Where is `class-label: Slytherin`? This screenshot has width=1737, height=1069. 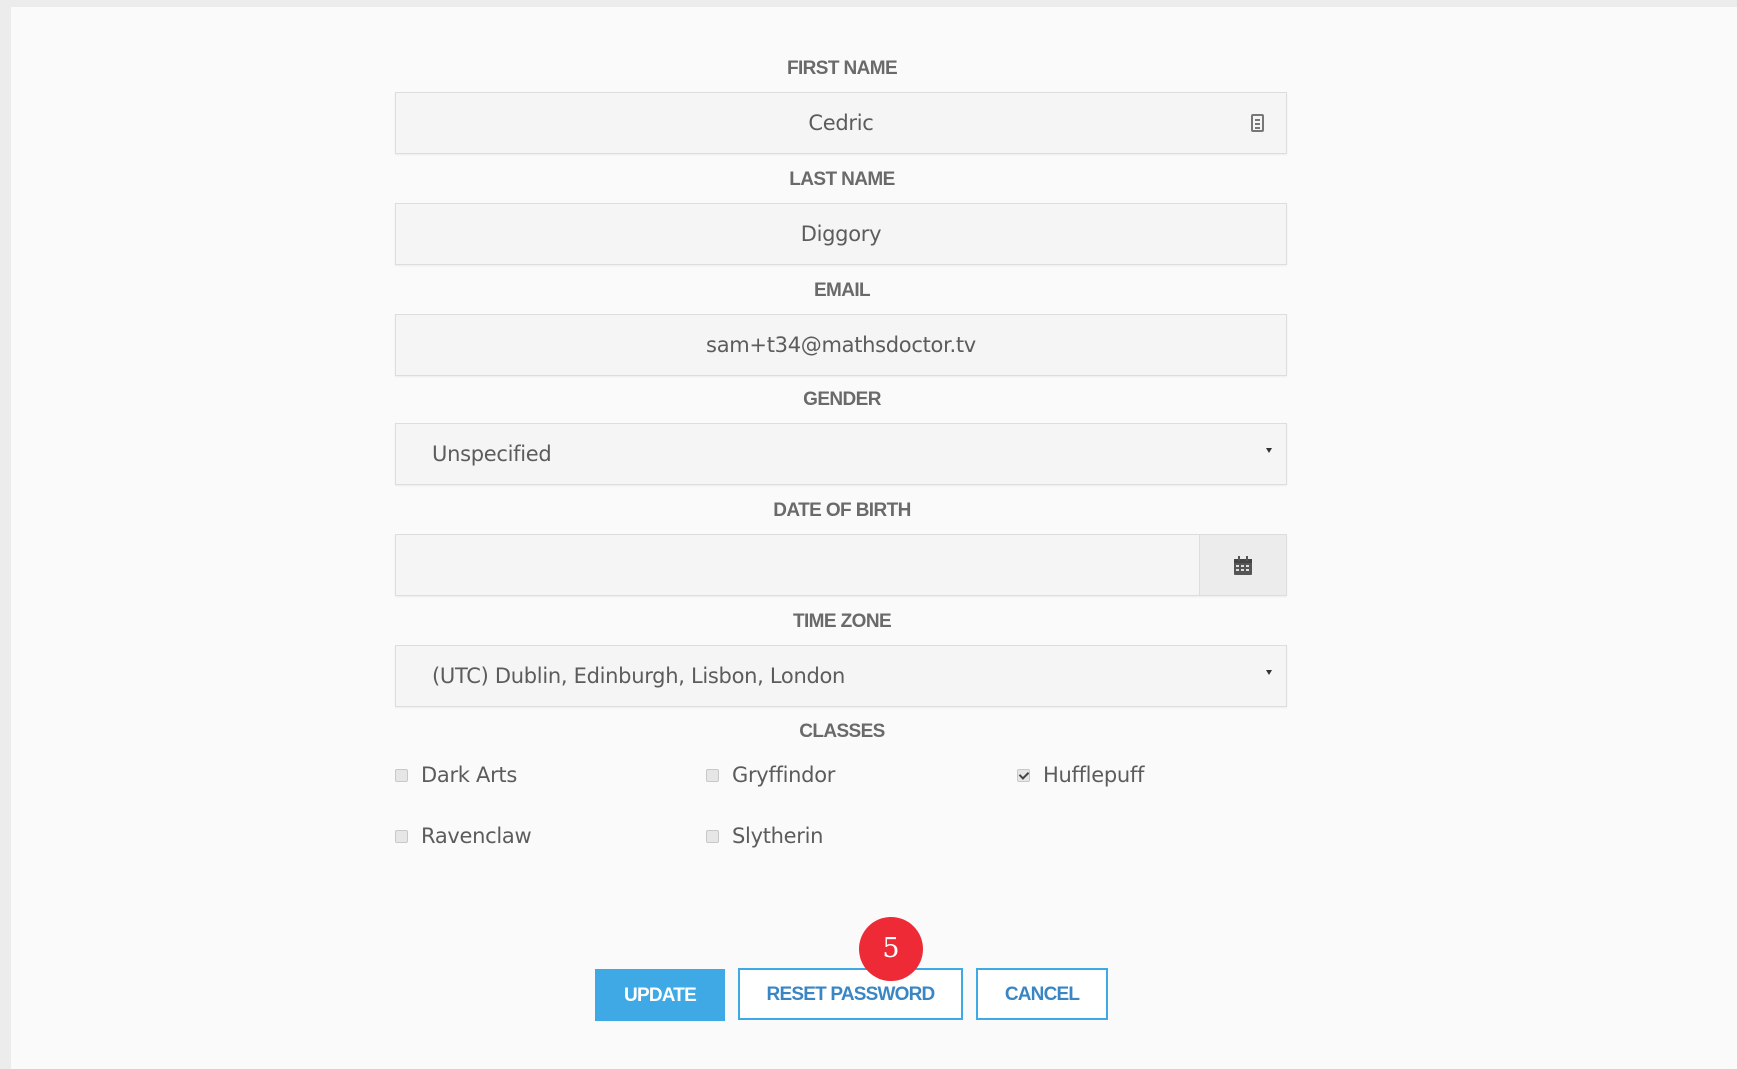
class-label: Slytherin is located at coordinates (778, 836).